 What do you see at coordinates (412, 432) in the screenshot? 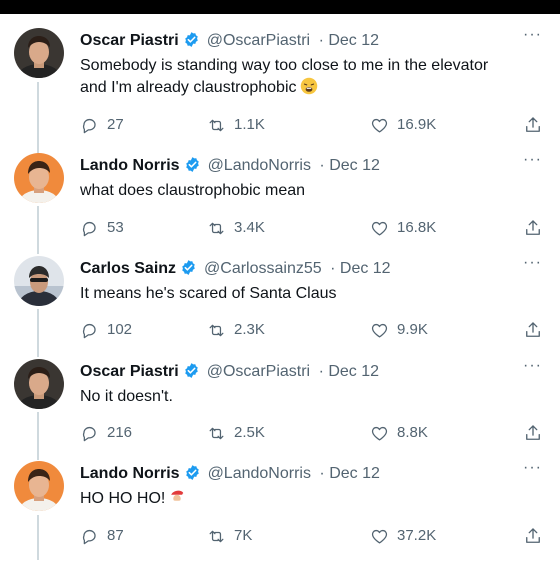
I see `like-count: 8.8K` at bounding box center [412, 432].